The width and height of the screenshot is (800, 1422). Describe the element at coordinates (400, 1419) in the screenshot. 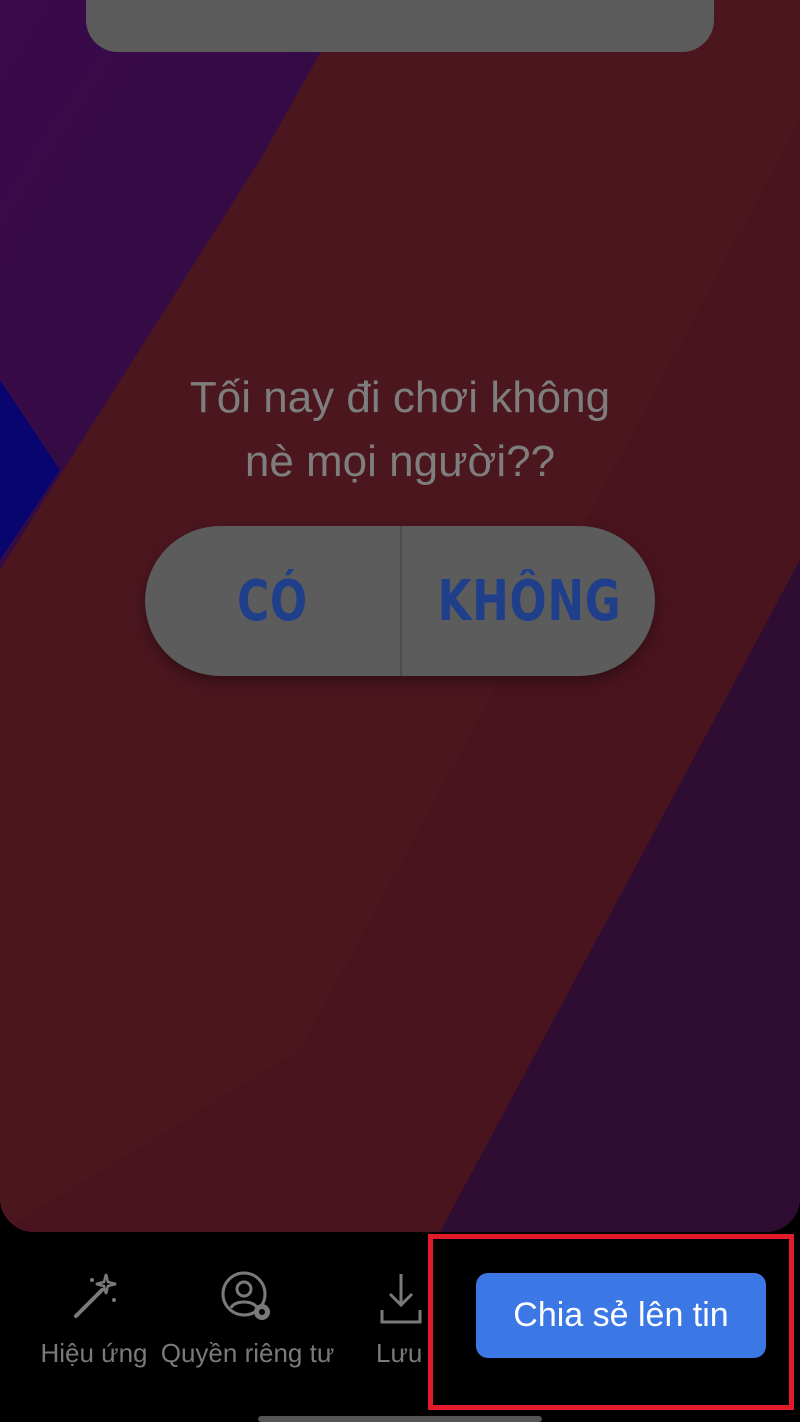

I see `home-indicator` at that location.